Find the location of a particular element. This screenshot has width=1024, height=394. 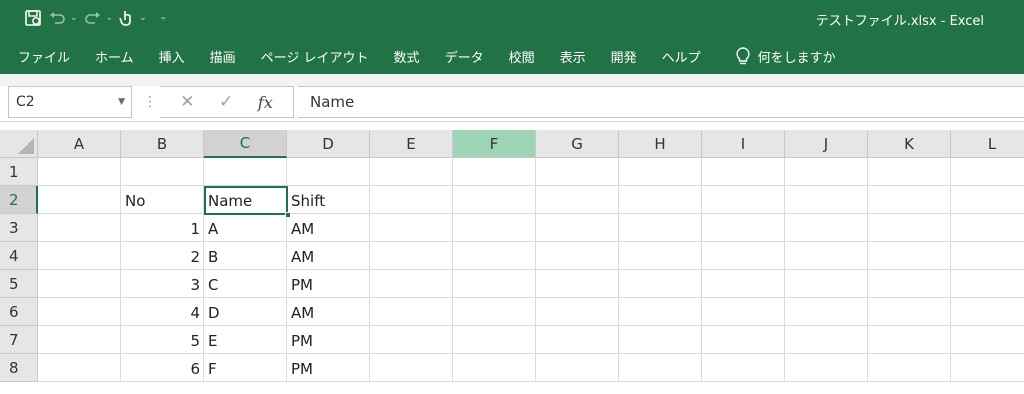

row-header-2: 2 is located at coordinates (19, 200).